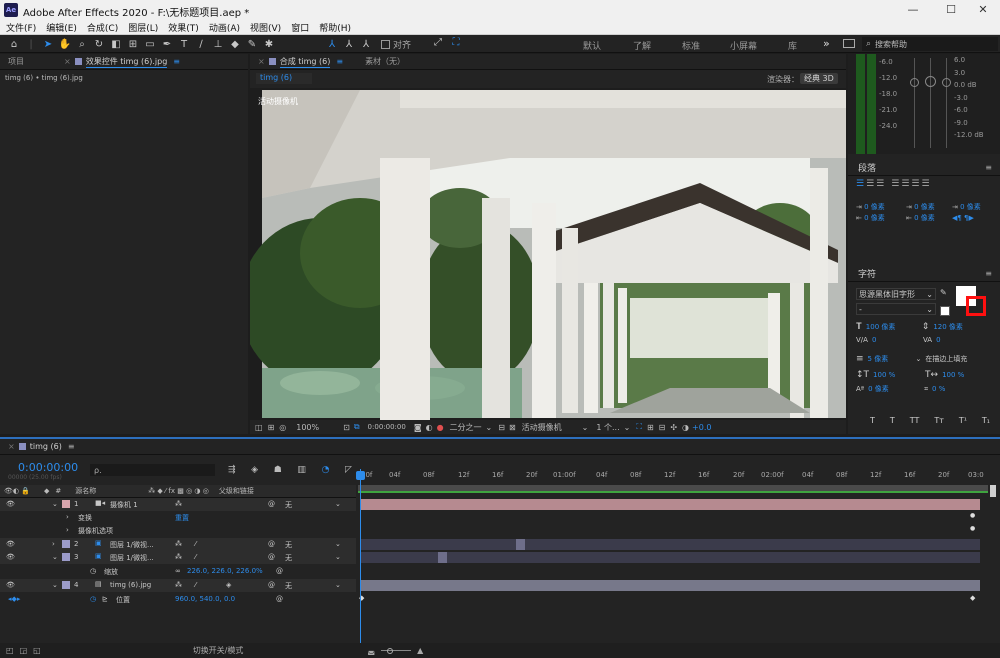 The width and height of the screenshot is (1000, 658). Describe the element at coordinates (178, 530) in the screenshot. I see `camera-options-row: › 摄像机选项` at that location.